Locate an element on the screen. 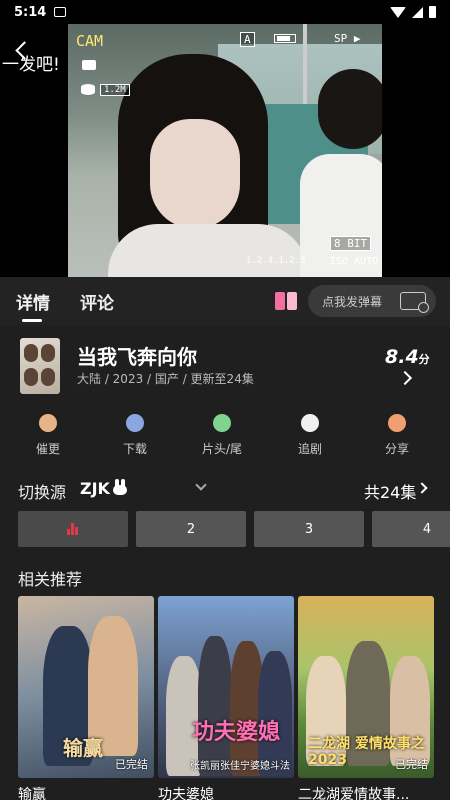 Image resolution: width=450 pixels, height=800 pixels. sp-overlay: SP ▶ is located at coordinates (347, 38).